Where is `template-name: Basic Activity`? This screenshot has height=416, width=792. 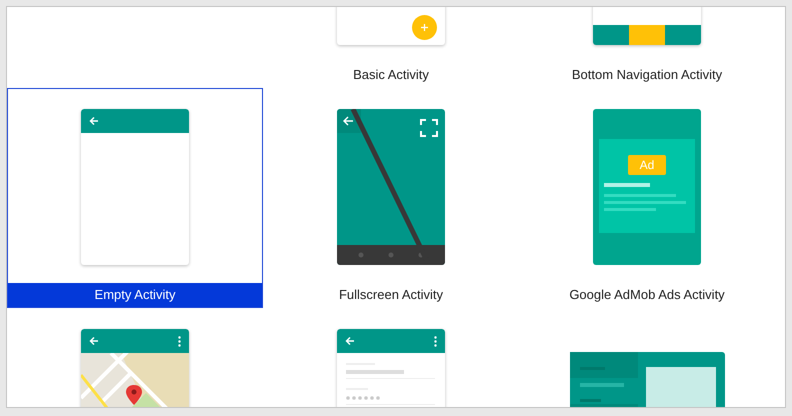
template-name: Basic Activity is located at coordinates (391, 75).